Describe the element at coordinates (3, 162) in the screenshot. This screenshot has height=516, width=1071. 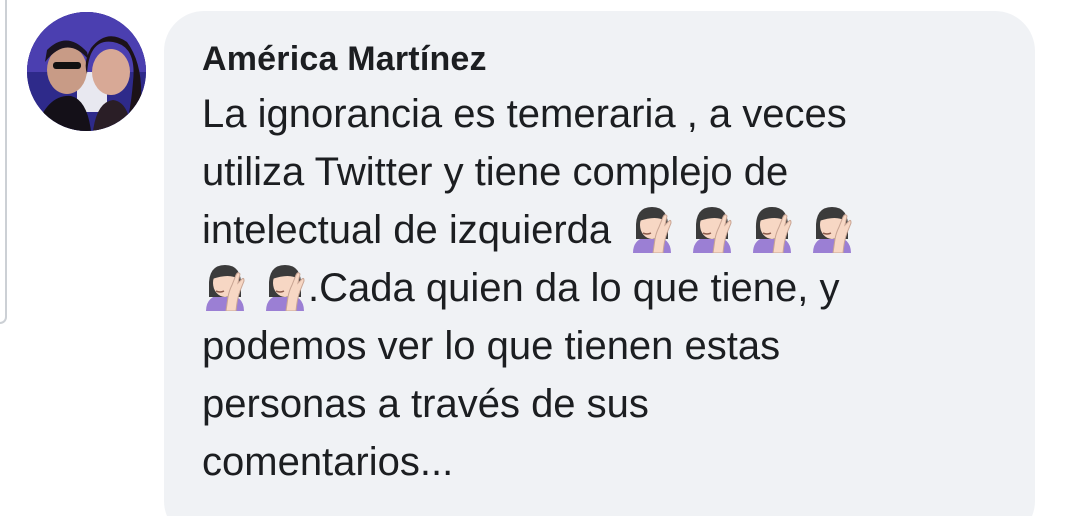
I see `thread-connector-line` at that location.